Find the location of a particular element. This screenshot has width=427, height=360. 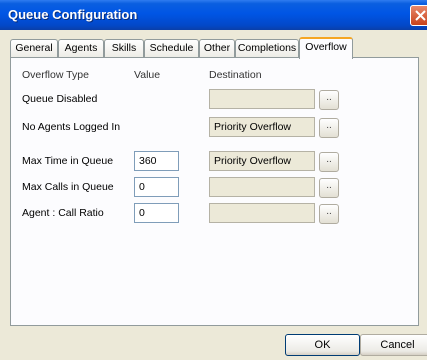

row-agent-call-ratio-label: Agent : Call Ratio is located at coordinates (63, 213).